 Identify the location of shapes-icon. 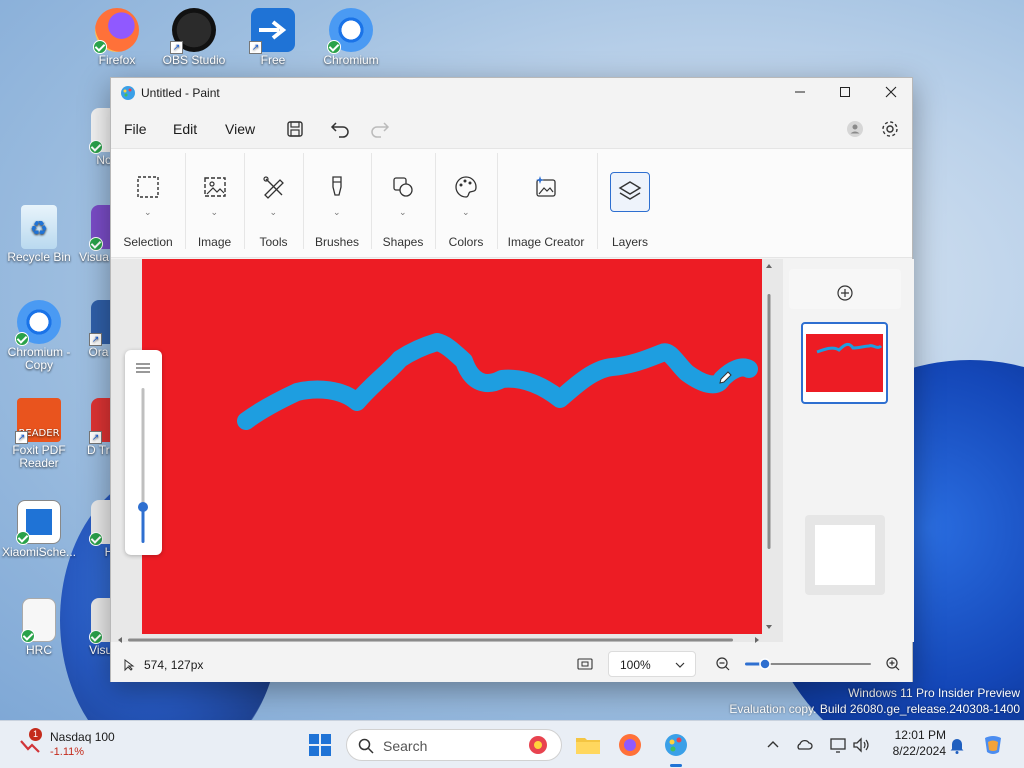
(403, 187).